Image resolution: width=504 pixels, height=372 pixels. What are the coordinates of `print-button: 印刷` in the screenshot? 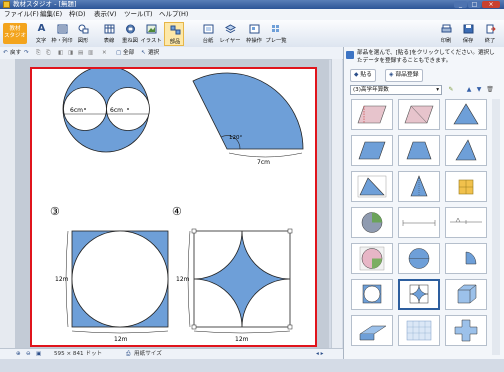 It's located at (446, 34).